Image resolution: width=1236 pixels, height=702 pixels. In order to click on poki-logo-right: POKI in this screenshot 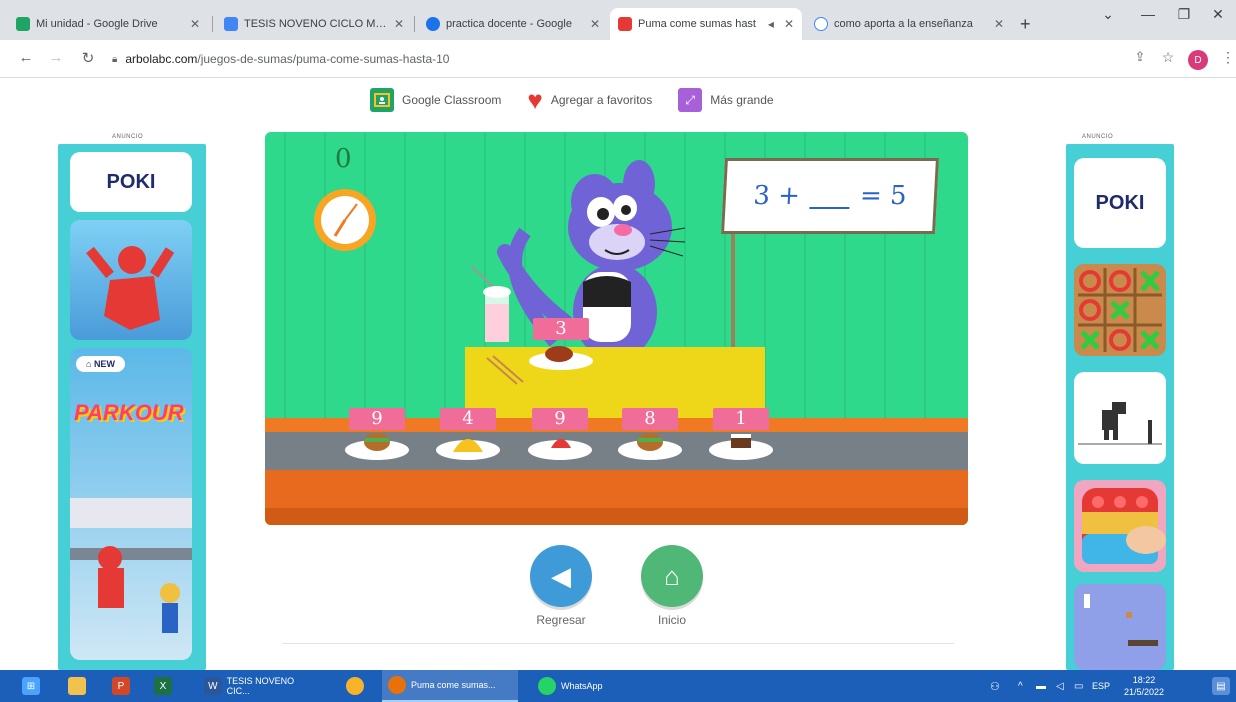, I will do `click(1120, 203)`.